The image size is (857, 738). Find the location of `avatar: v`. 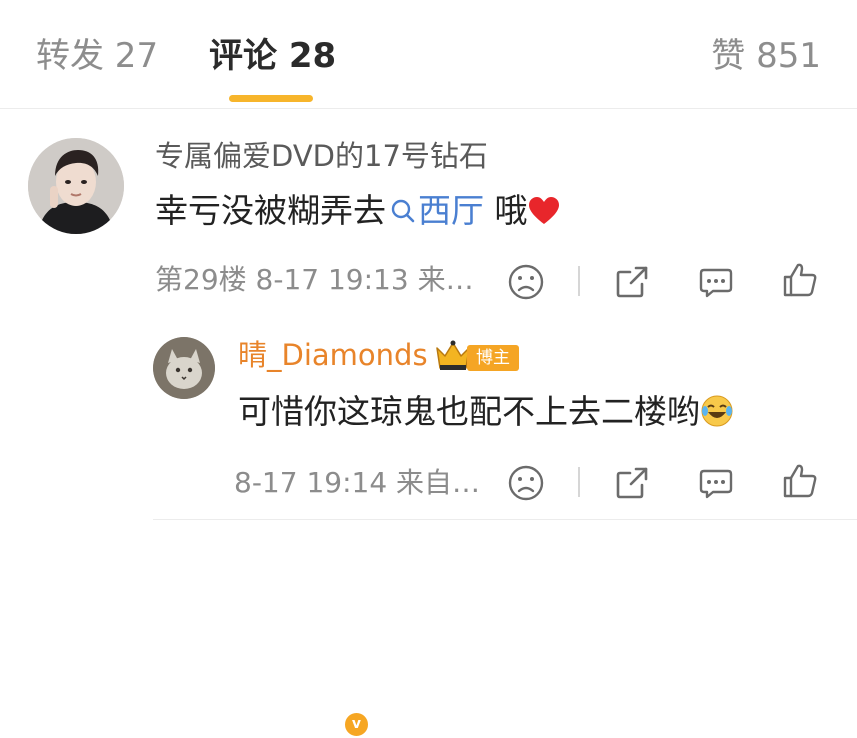

avatar: v is located at coordinates (261, 537).